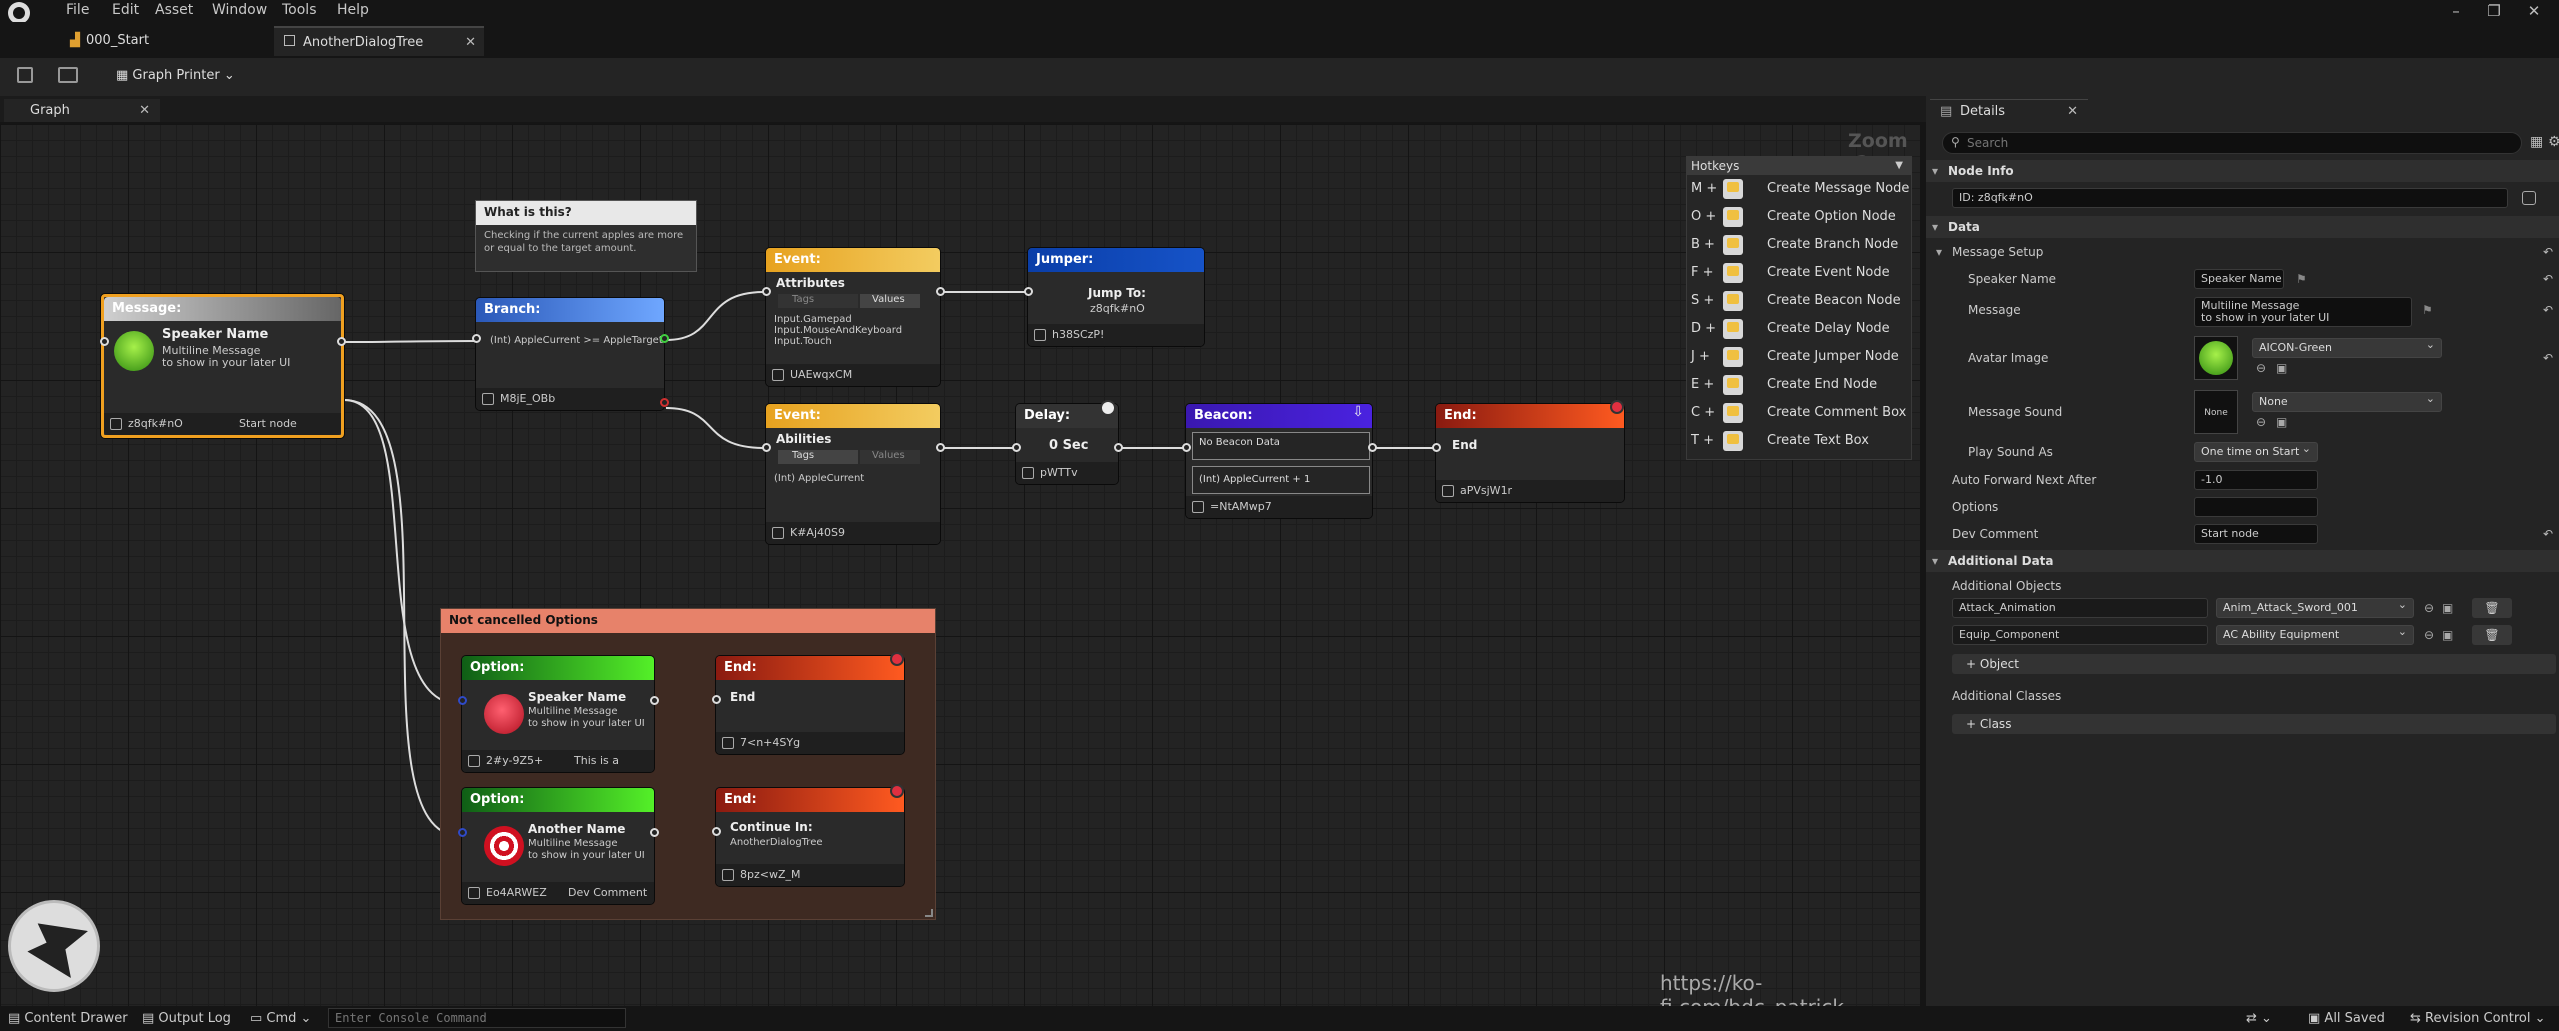 The image size is (2559, 1031). Describe the element at coordinates (1899, 166) in the screenshot. I see `collapse-icon: ▼` at that location.